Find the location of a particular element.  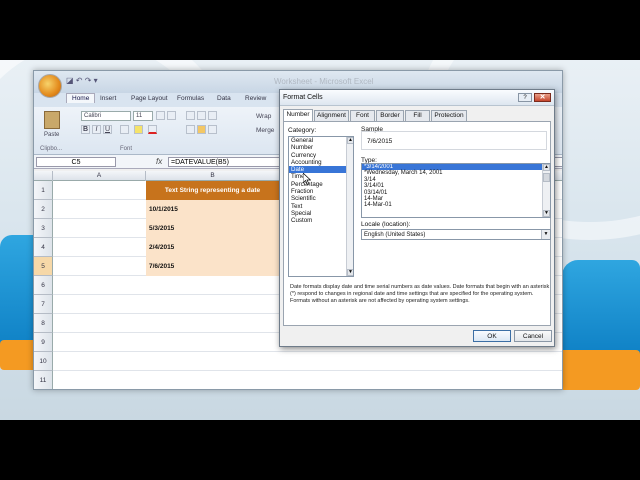

list-item: Number is located at coordinates (321, 147).